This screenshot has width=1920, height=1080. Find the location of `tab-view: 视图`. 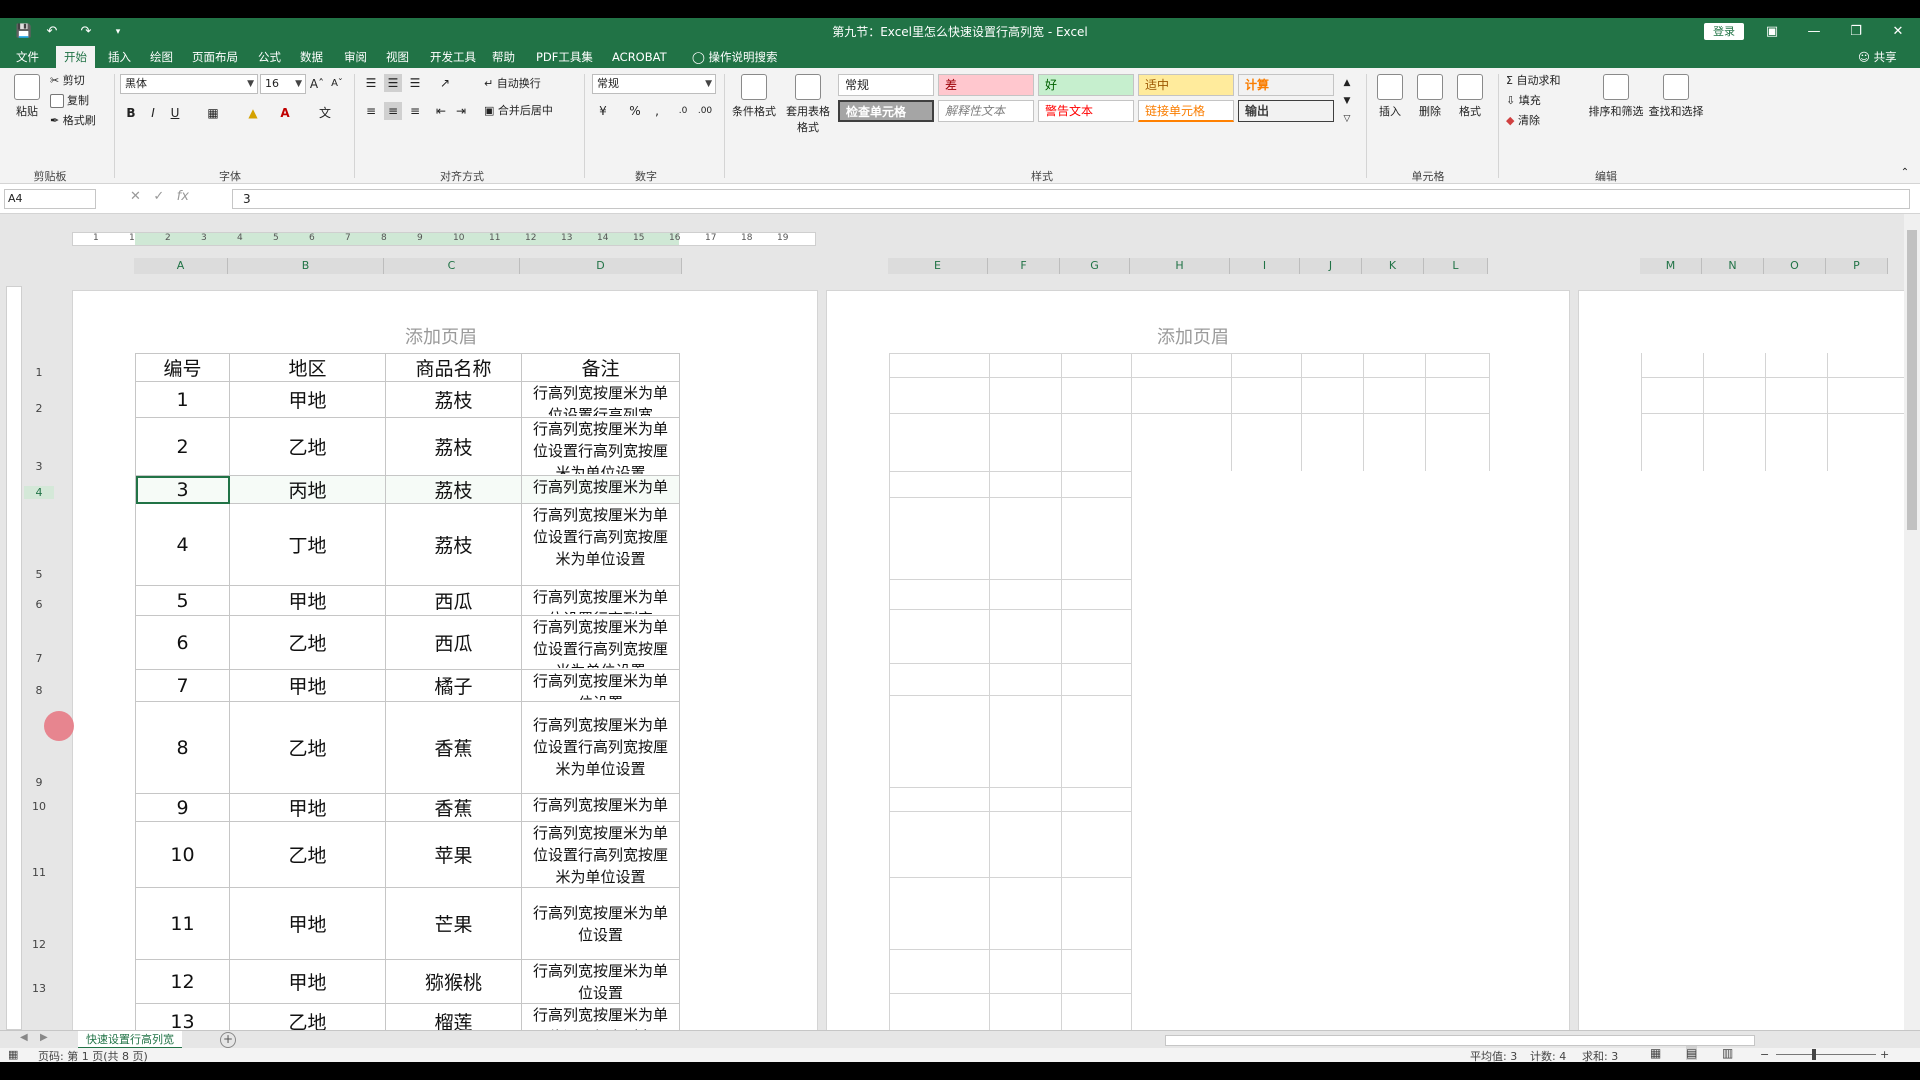

tab-view: 视图 is located at coordinates (397, 57).